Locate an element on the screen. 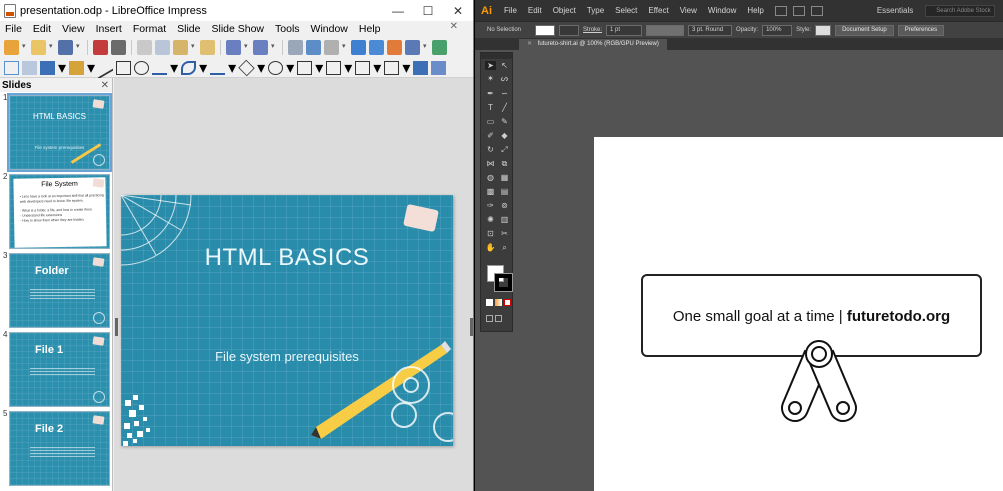 This screenshot has height=491, width=1003. menu-slide: Slide is located at coordinates (188, 29).